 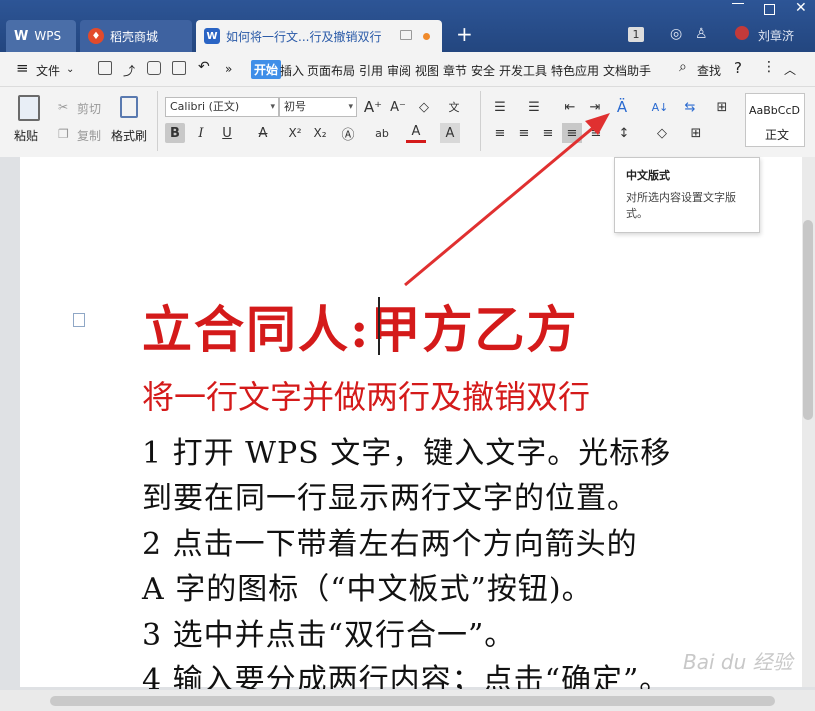 I want to click on vertical-scroll-thumb, so click(x=808, y=320).